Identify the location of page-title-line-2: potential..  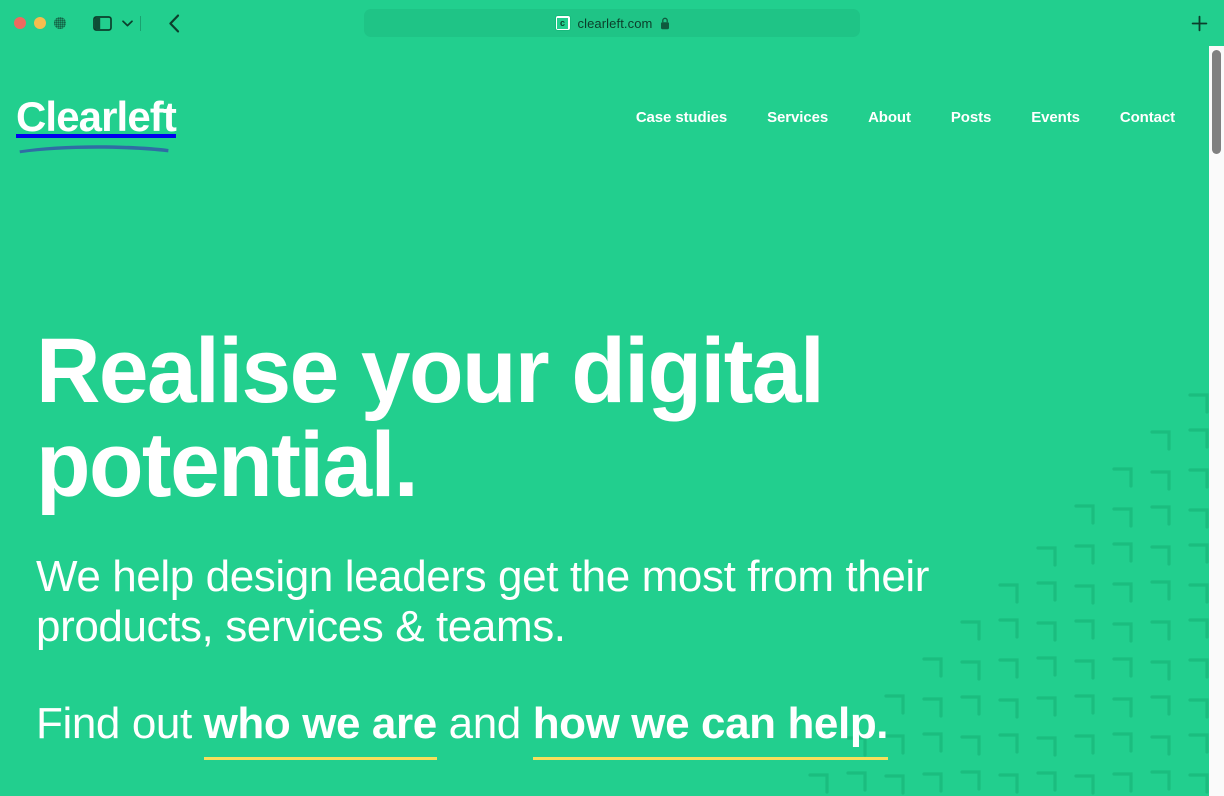
(227, 465).